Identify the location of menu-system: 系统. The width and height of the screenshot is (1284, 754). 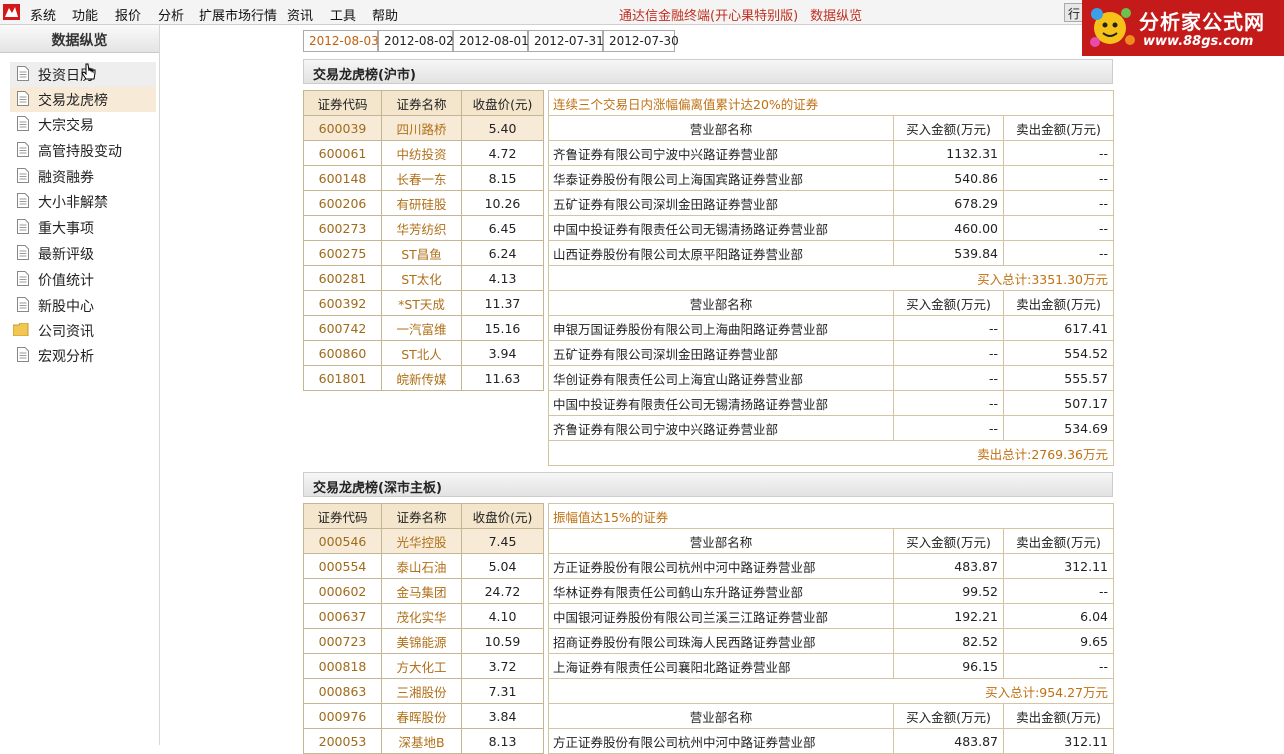
(43, 14).